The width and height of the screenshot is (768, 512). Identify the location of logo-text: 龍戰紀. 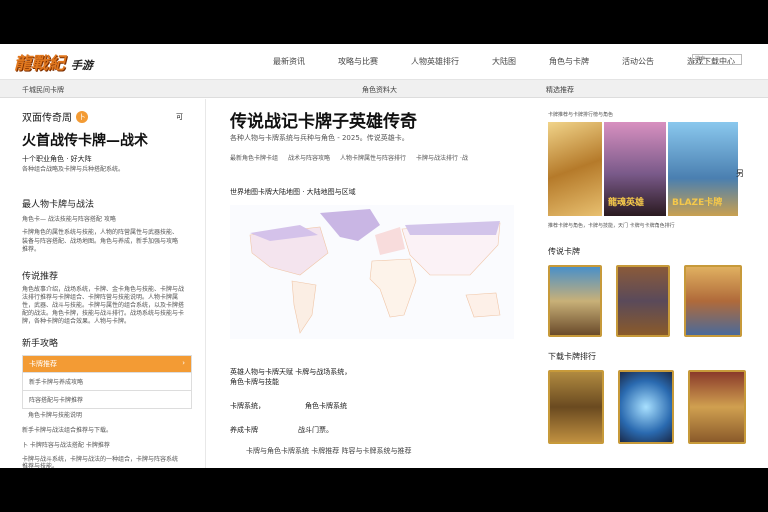
(39, 64).